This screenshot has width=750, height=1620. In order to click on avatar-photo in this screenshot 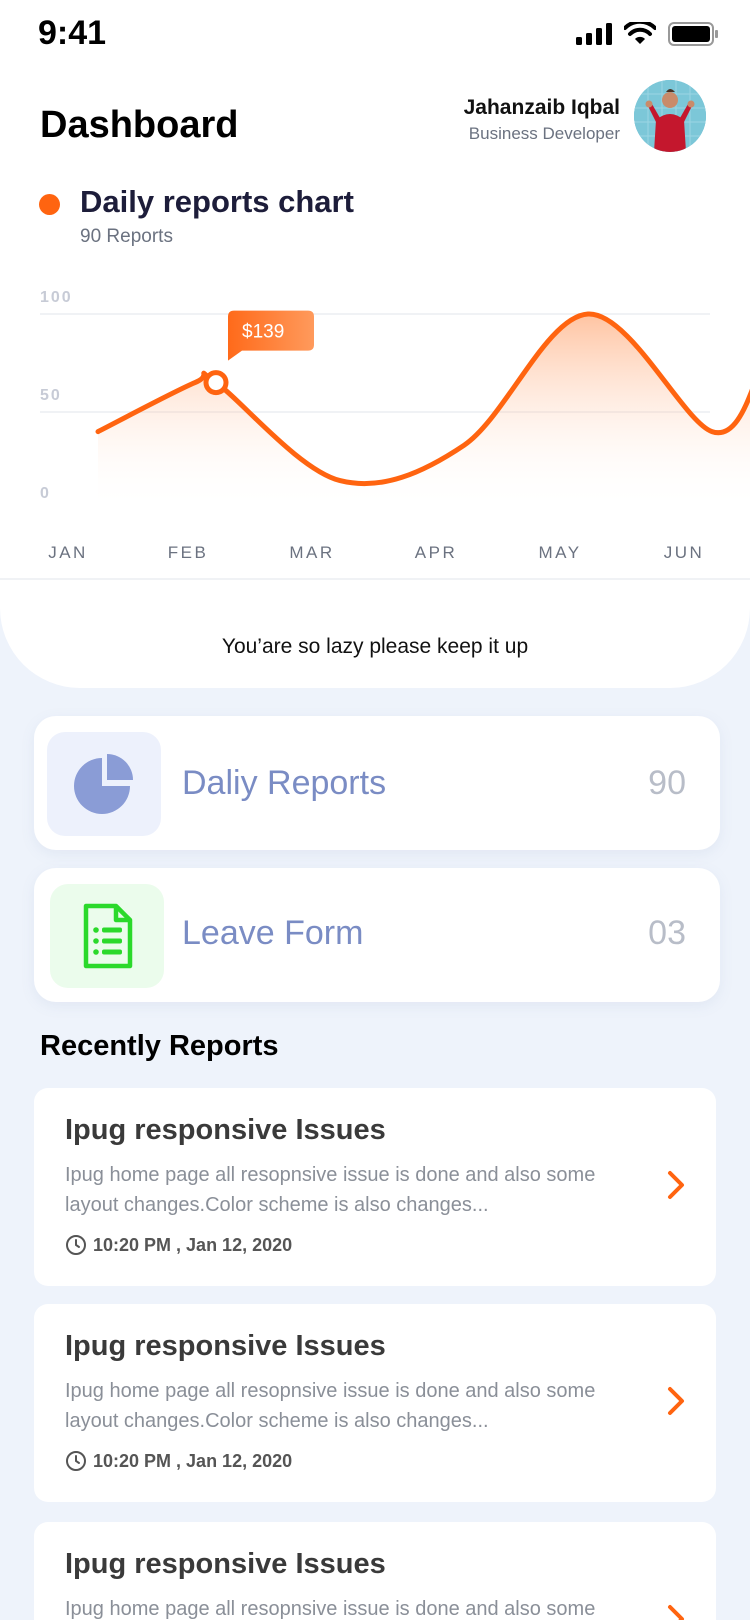, I will do `click(670, 116)`.